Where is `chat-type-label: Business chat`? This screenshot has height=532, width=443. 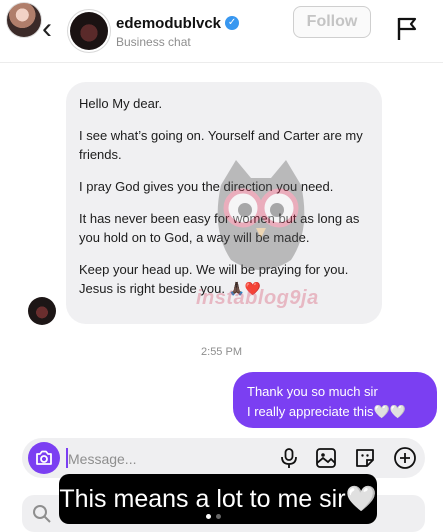 chat-type-label: Business chat is located at coordinates (153, 42).